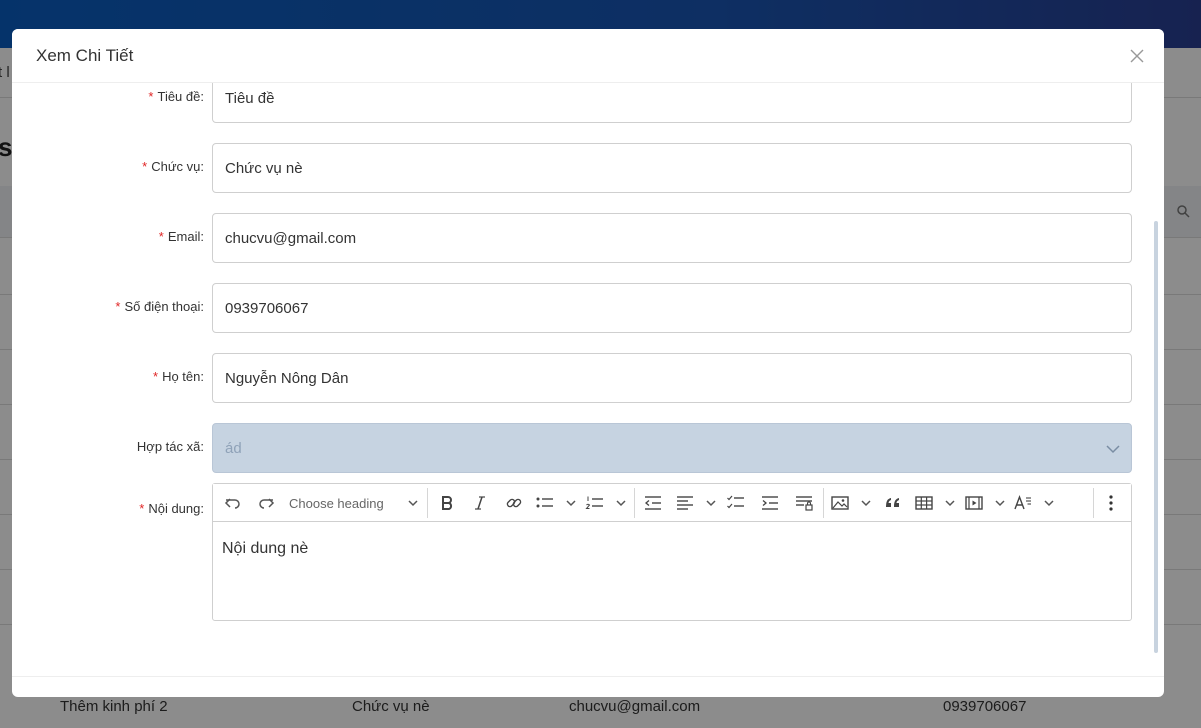  What do you see at coordinates (672, 552) in the screenshot?
I see `rich-text-editor: Choose heading Nội dung nè` at bounding box center [672, 552].